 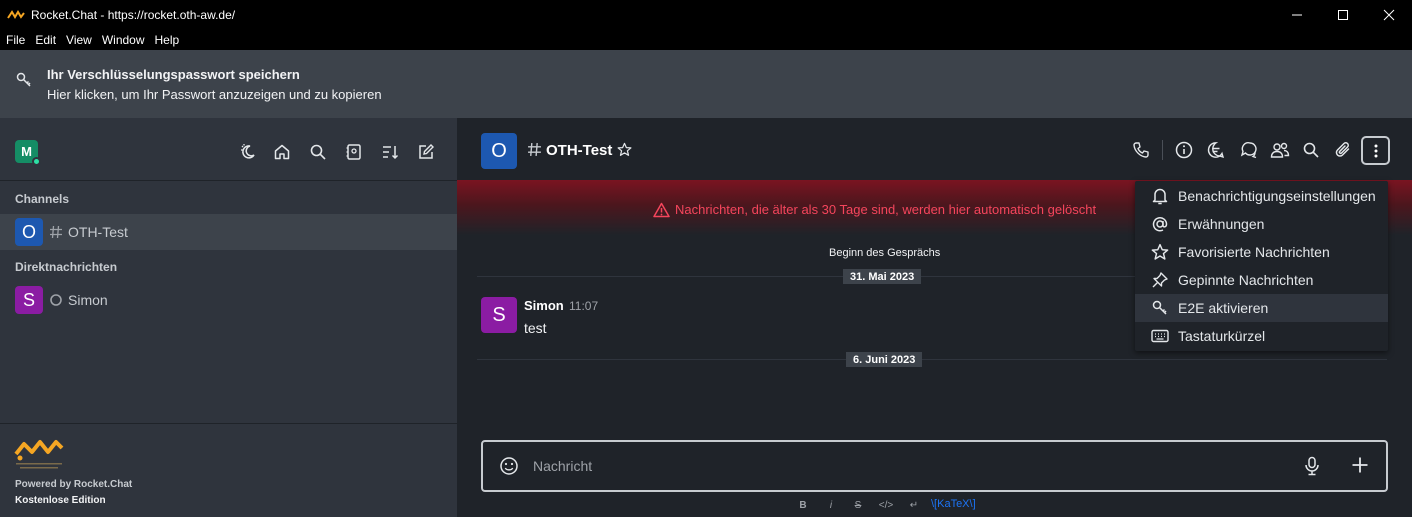 I want to click on banner-title: Ihr Verschlüsselungspasswort speichern, so click(x=173, y=74).